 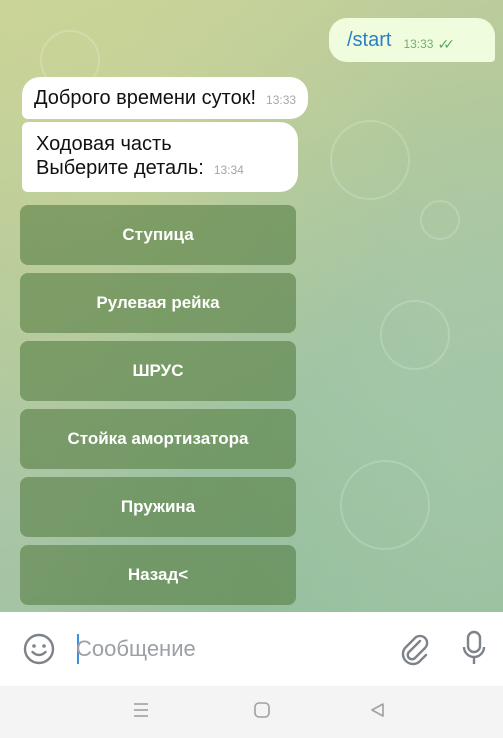 I want to click on keyboard-button-cv-joint: ШРУС, so click(x=158, y=371).